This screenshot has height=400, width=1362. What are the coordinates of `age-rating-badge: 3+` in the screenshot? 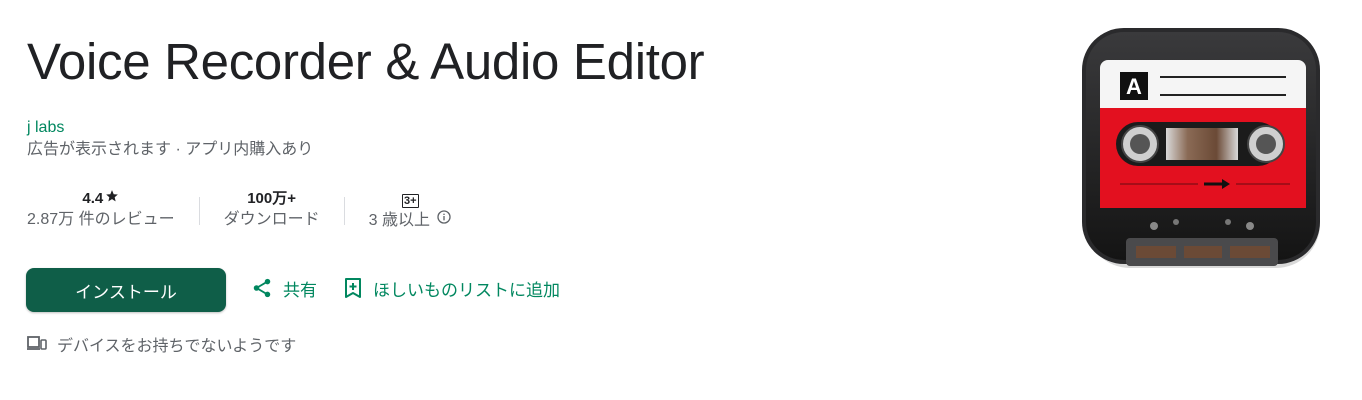 It's located at (410, 200).